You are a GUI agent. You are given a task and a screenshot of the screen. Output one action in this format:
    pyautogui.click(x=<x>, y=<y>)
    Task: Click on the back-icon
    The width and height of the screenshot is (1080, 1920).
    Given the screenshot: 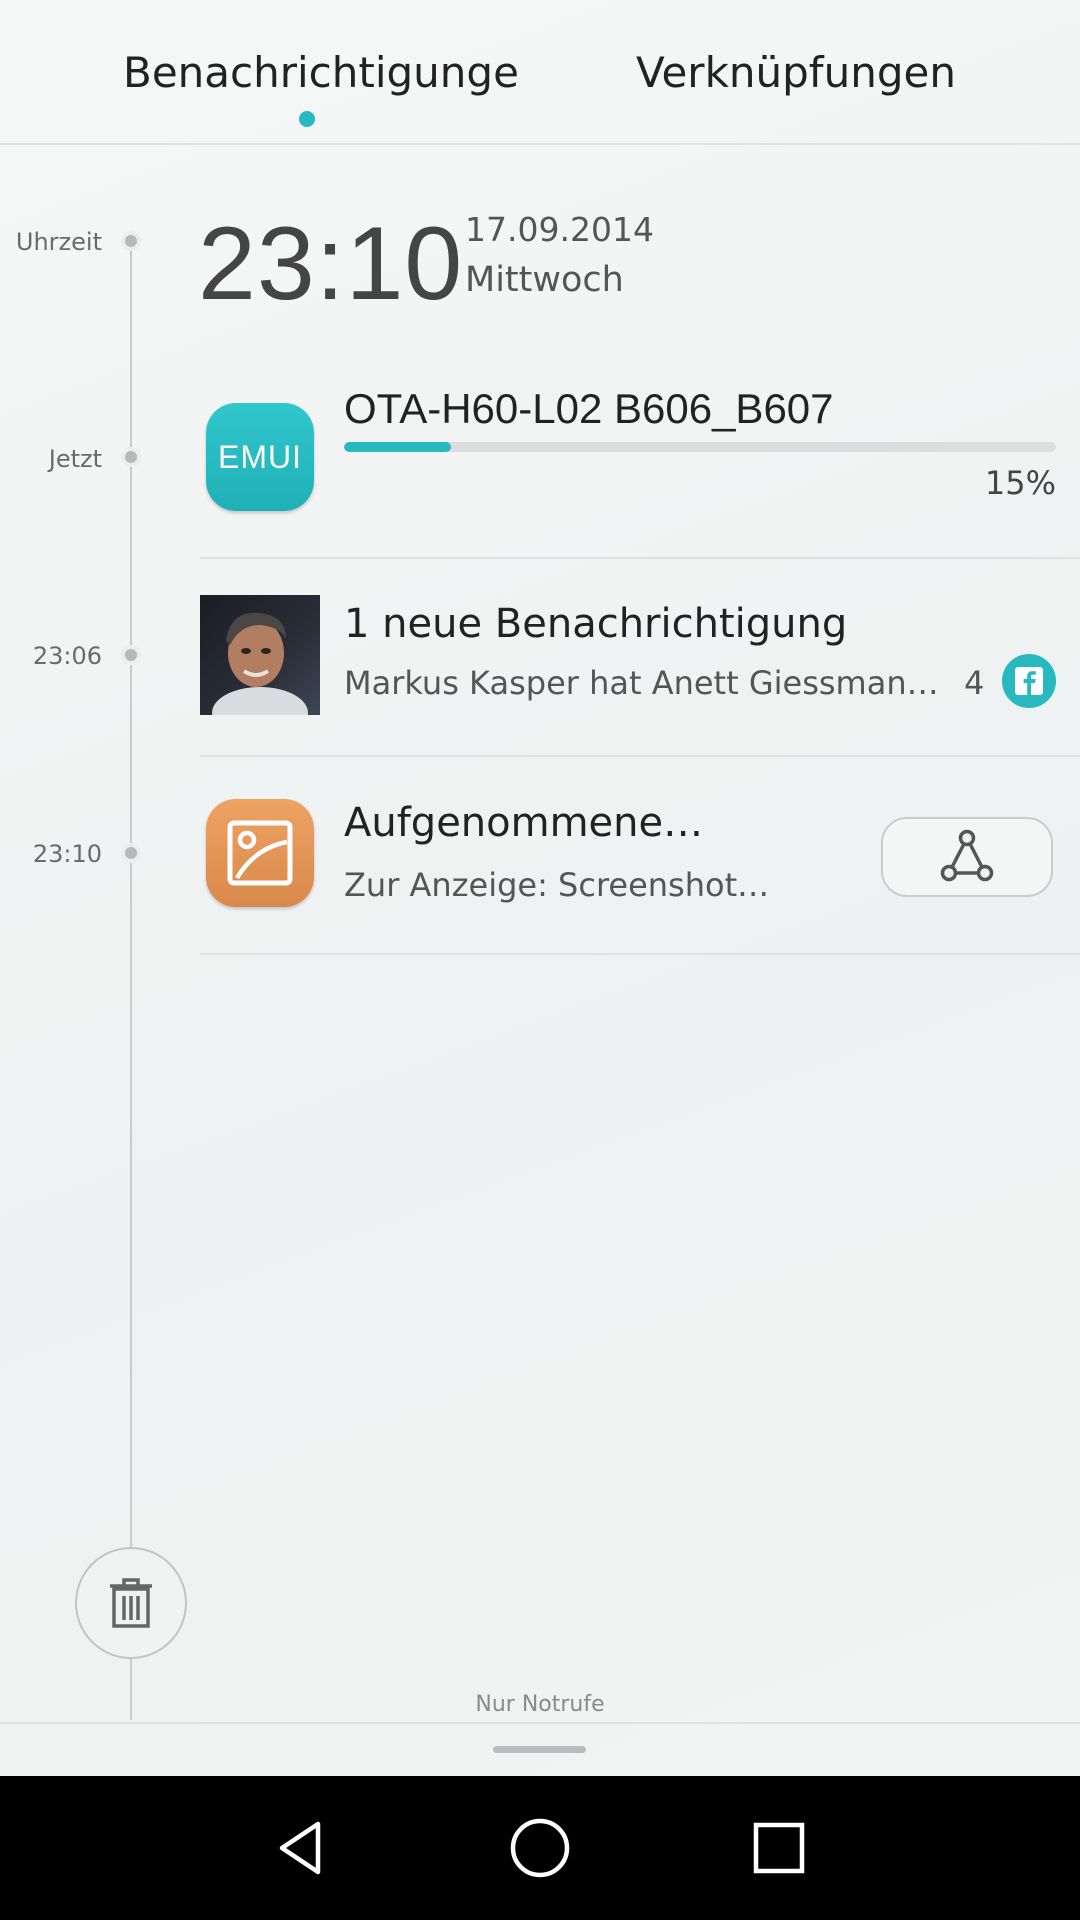 What is the action you would take?
    pyautogui.click(x=300, y=1848)
    